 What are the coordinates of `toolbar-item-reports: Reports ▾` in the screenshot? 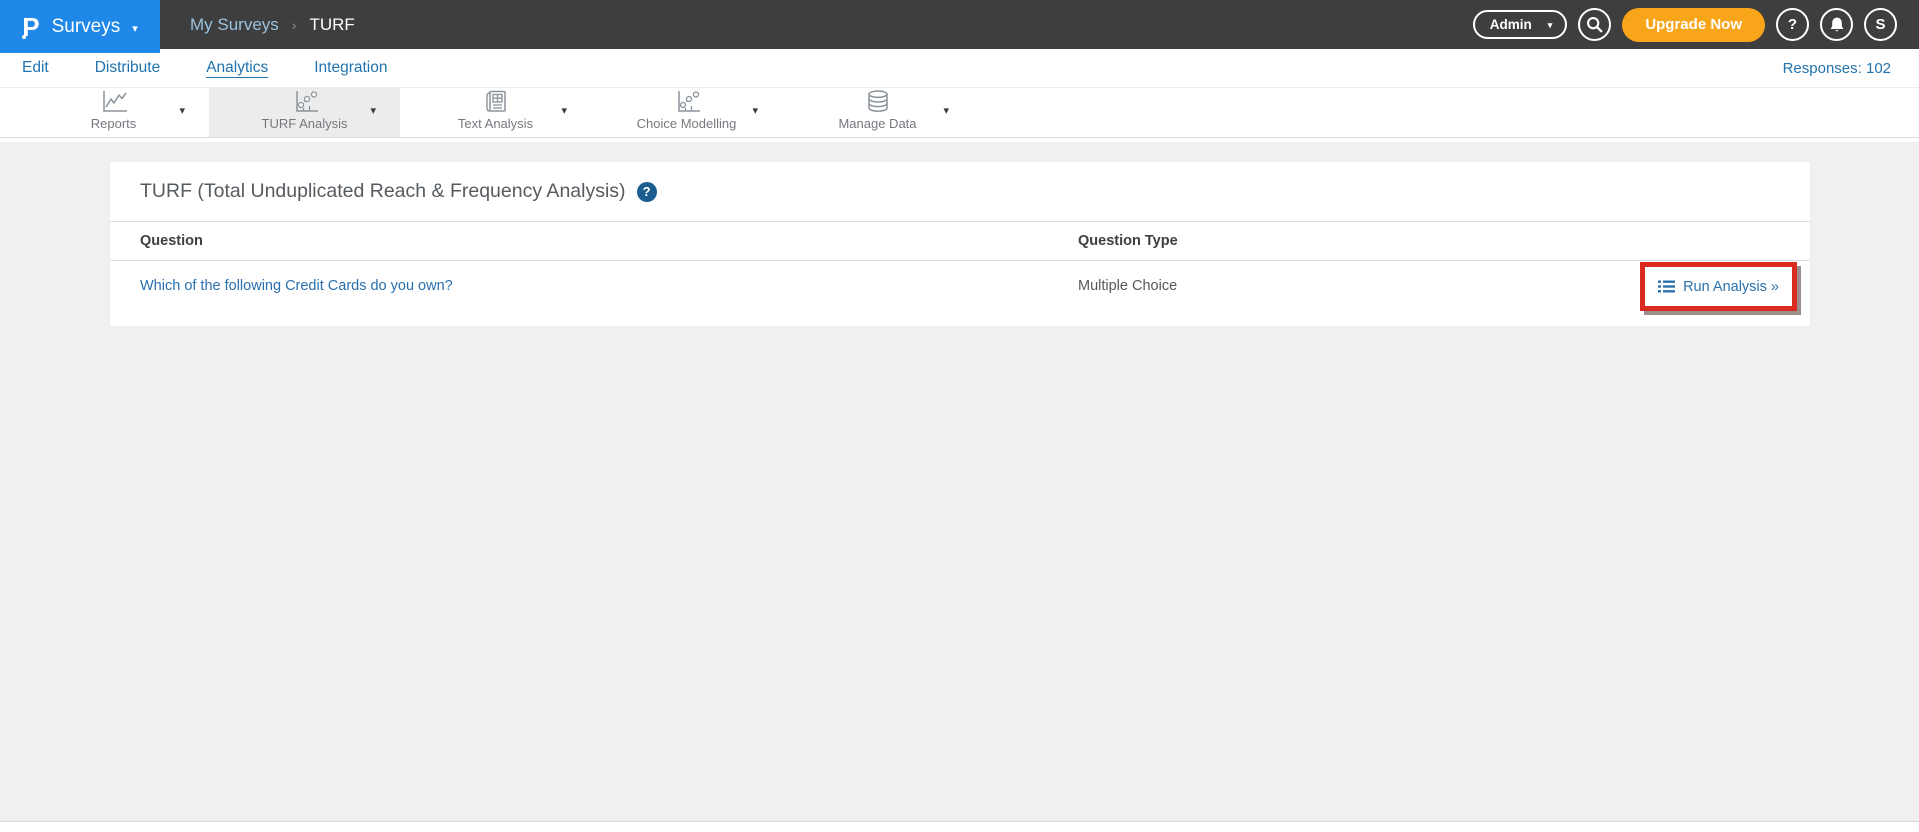 It's located at (113, 112).